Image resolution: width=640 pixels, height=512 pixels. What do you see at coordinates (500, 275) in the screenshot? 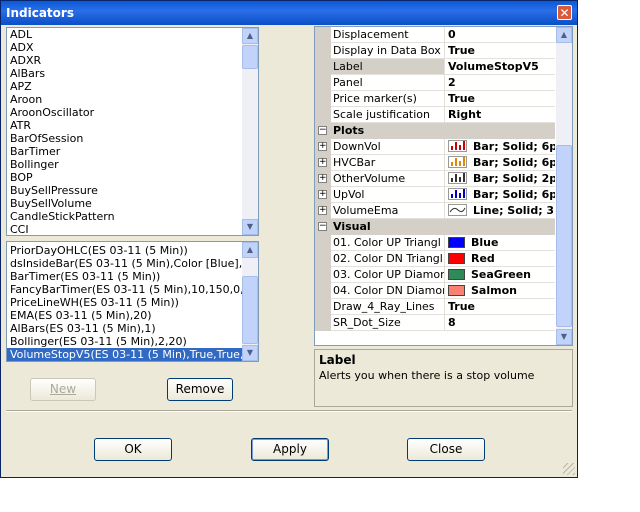
I see `property-value: SeaGreen` at bounding box center [500, 275].